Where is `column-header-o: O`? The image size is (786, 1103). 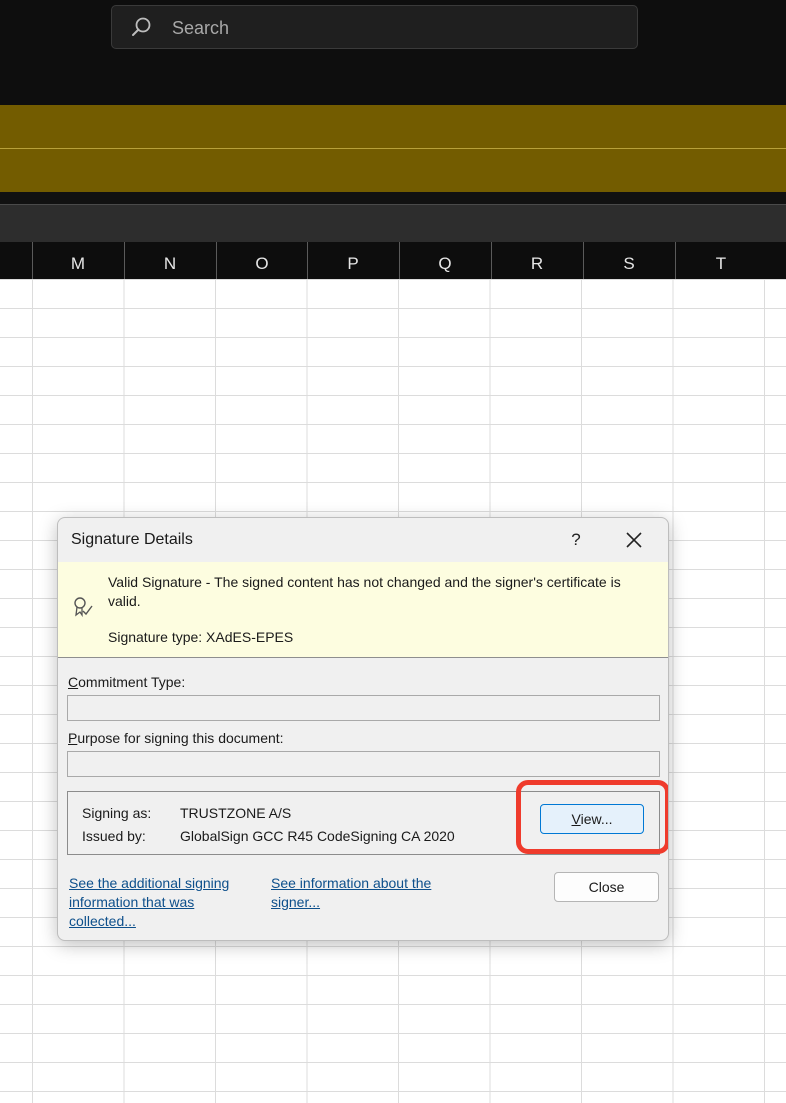
column-header-o: O is located at coordinates (261, 260).